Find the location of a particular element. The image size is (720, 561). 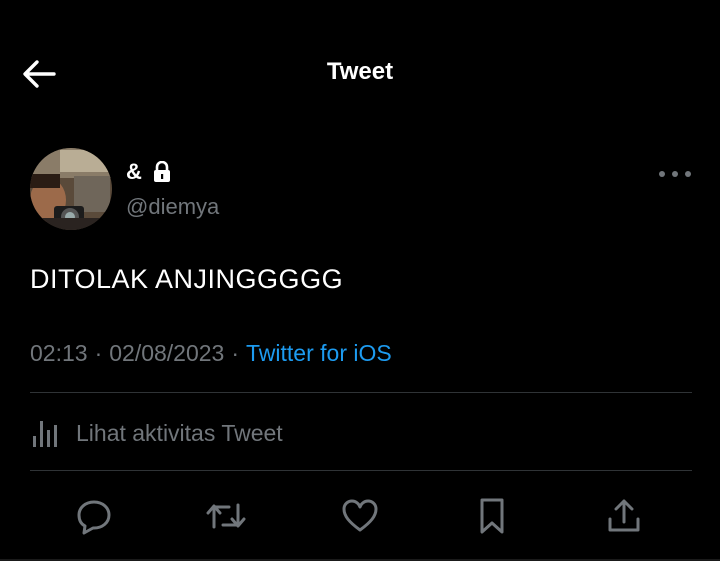

retweet-button is located at coordinates (226, 516).